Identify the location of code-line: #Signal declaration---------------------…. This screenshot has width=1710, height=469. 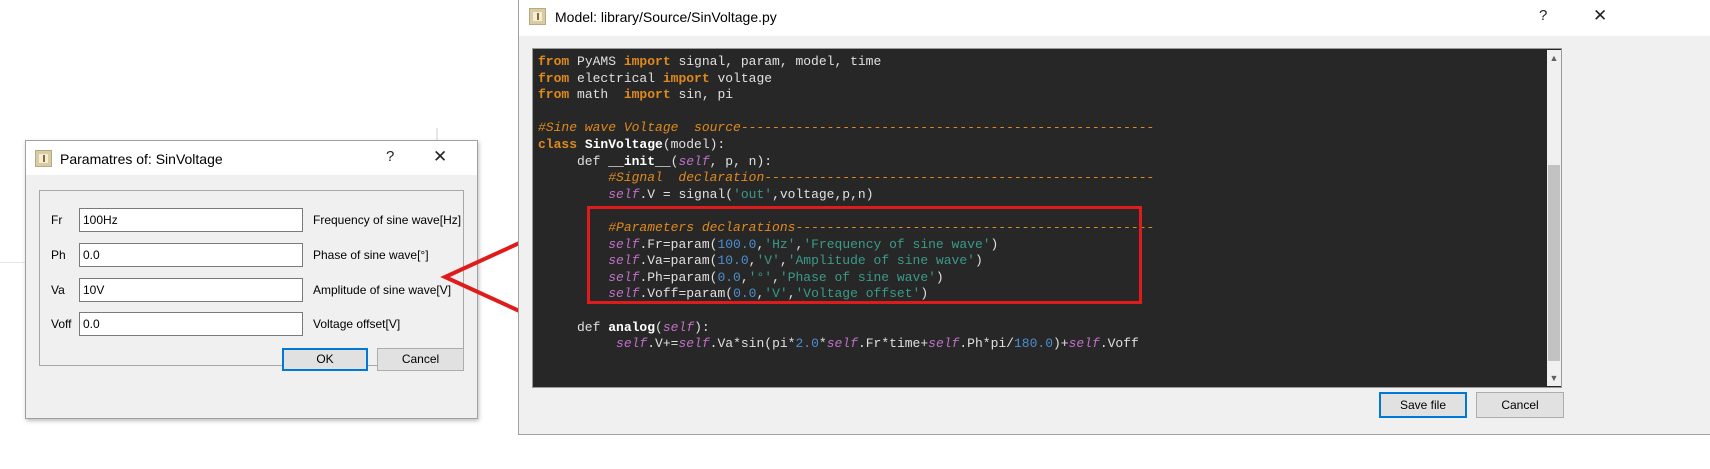
(846, 178).